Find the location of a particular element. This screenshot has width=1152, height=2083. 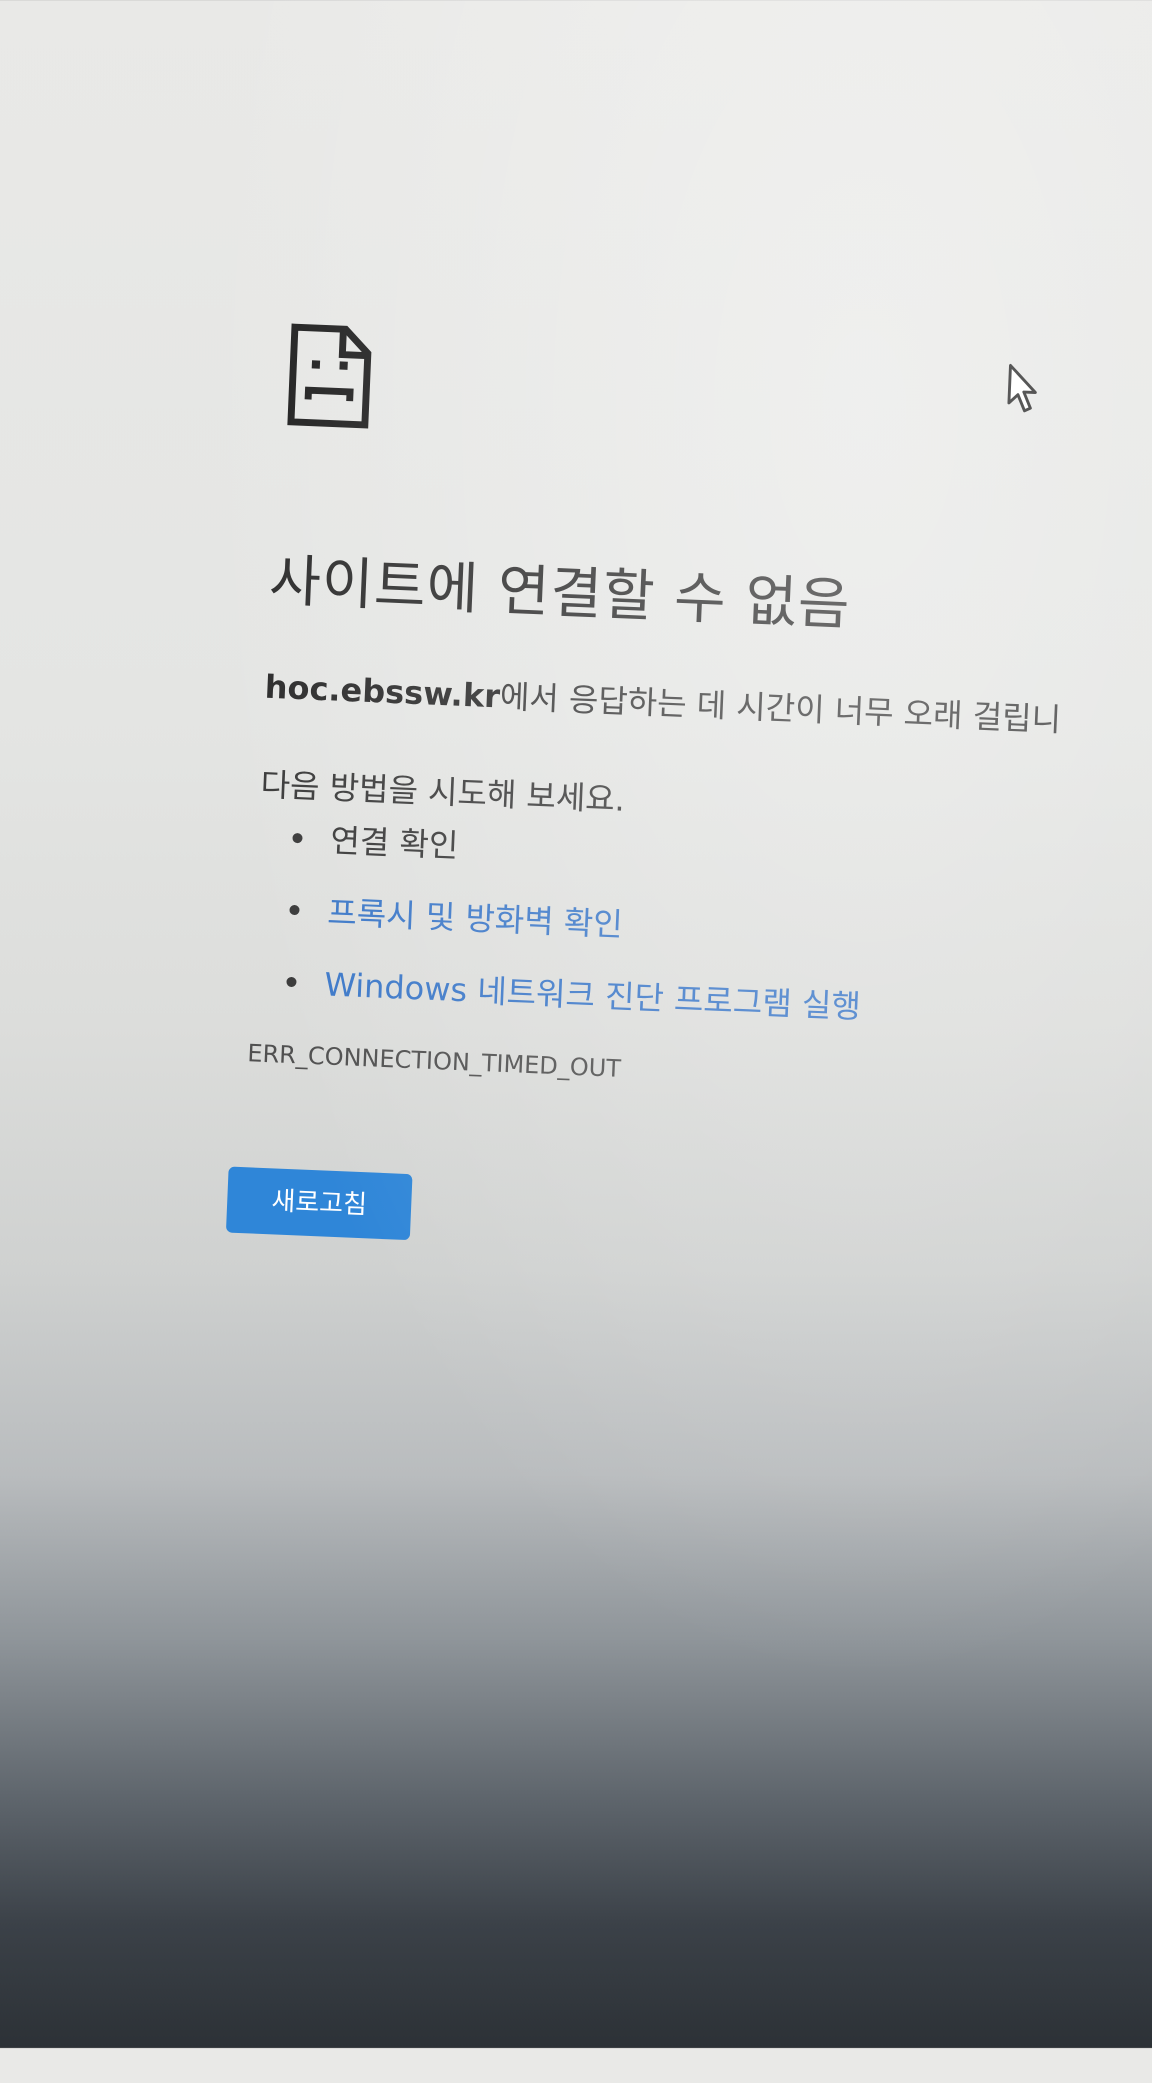

sad-page-icon is located at coordinates (329, 376).